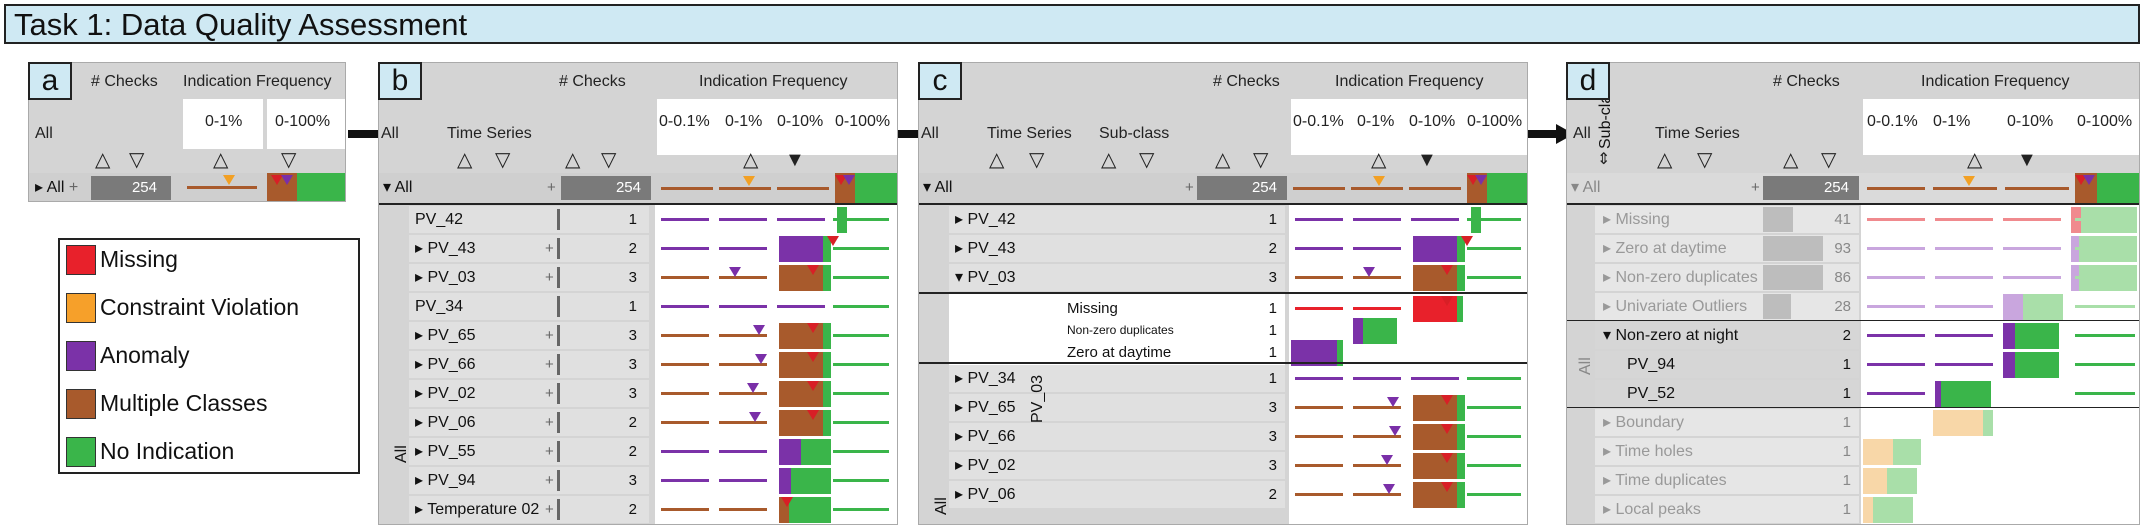 The width and height of the screenshot is (2148, 525). Describe the element at coordinates (638, 335) in the screenshot. I see `table-row: ▸ PV_65 +3` at that location.